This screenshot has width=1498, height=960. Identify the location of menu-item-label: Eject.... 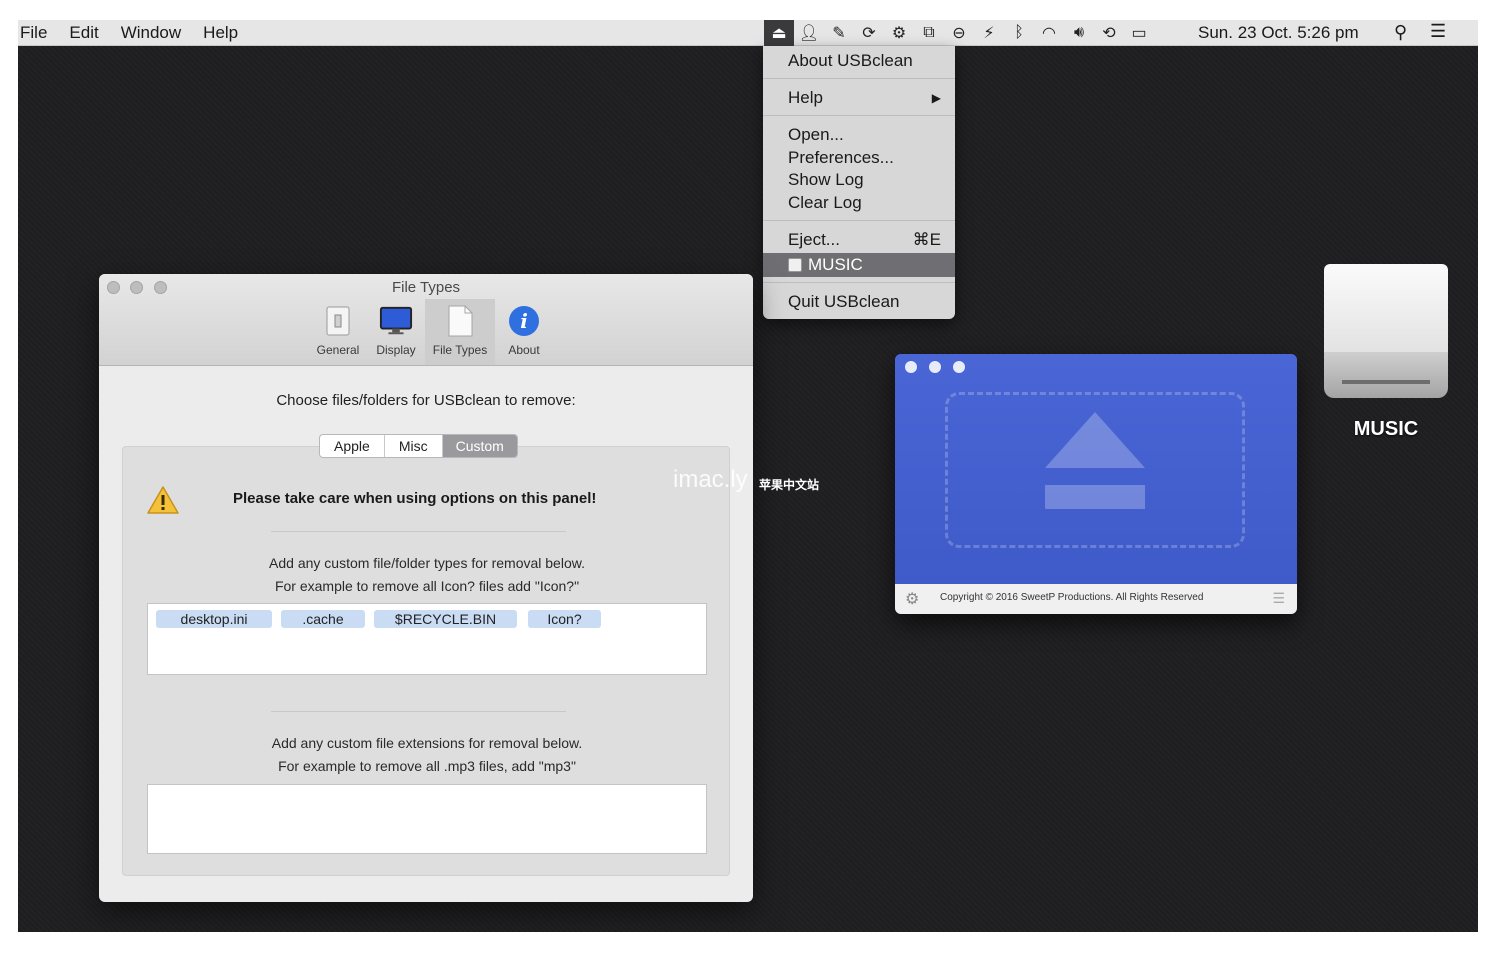
(814, 239).